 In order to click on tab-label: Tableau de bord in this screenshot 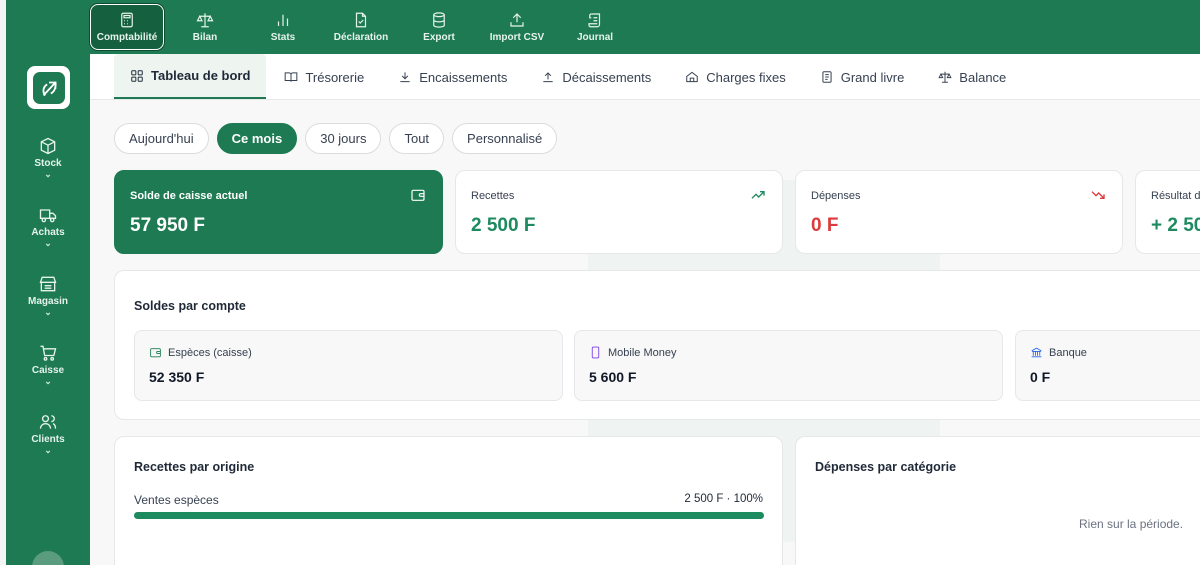, I will do `click(201, 75)`.